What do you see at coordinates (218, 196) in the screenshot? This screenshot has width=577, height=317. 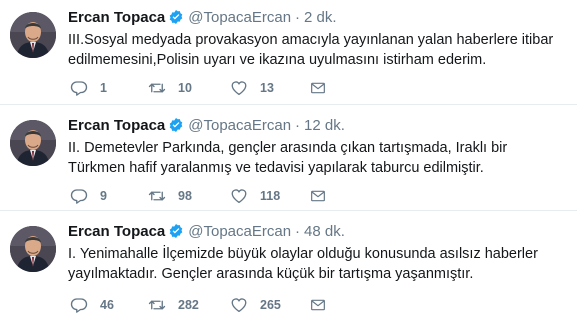 I see `tweet-actions: 9 98 118` at bounding box center [218, 196].